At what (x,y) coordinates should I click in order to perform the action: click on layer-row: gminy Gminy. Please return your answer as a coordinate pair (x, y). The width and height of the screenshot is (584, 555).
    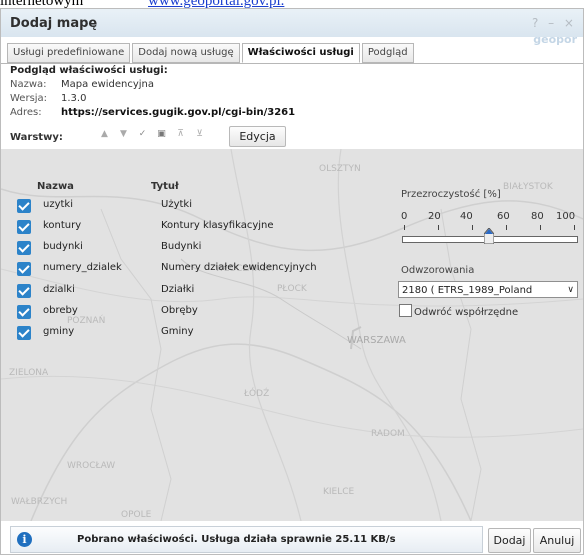
    Looking at the image, I should click on (197, 334).